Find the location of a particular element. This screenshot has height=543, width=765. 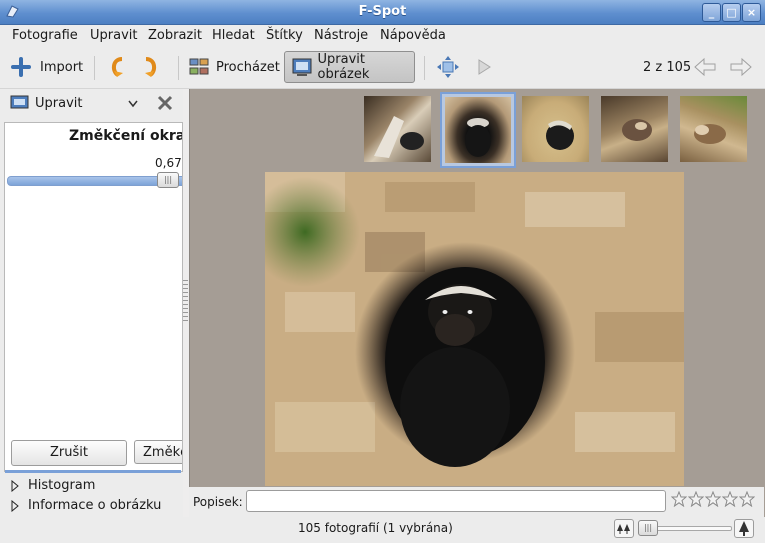

menu-fotografie: Fotografie is located at coordinates (45, 35).